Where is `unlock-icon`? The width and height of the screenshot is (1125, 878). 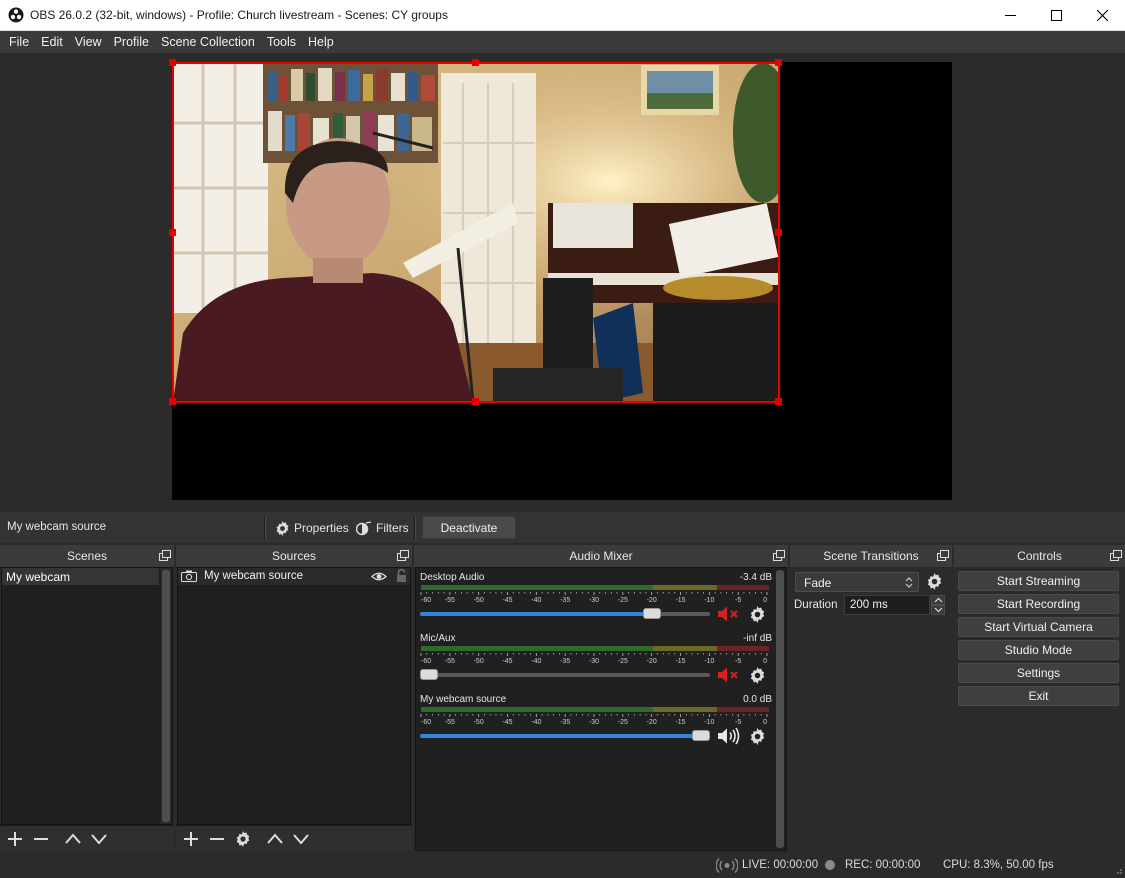
unlock-icon is located at coordinates (401, 576).